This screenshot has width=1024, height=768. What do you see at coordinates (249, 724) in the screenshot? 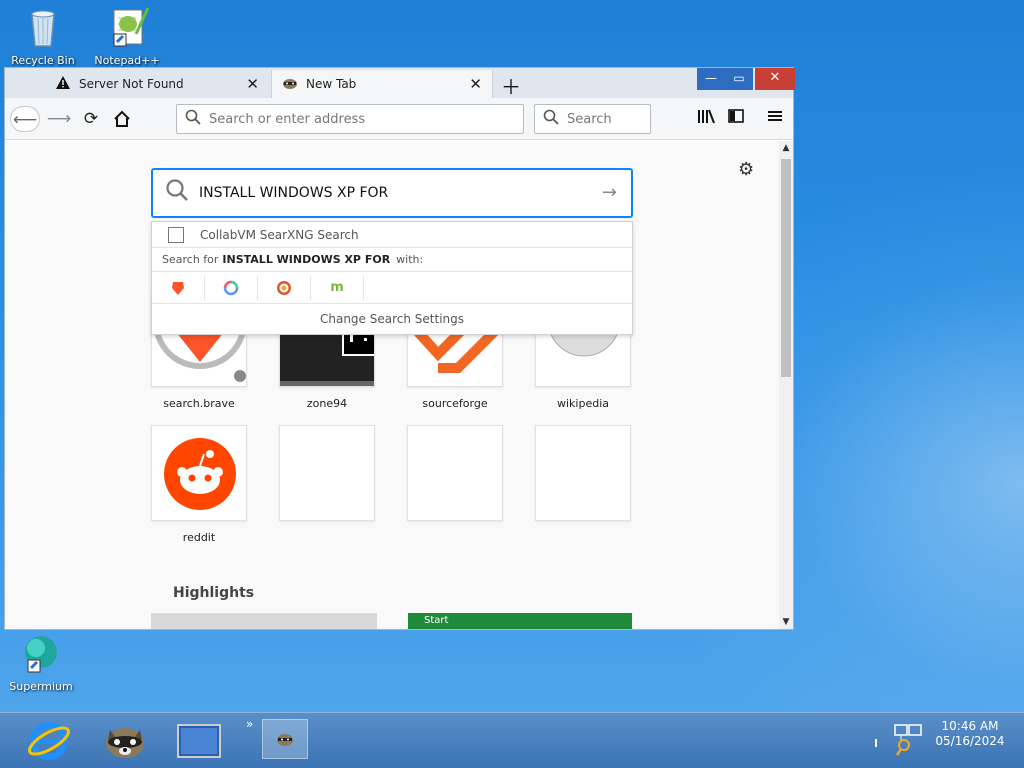
I see `taskbar-overflow-chevron-icon: »` at bounding box center [249, 724].